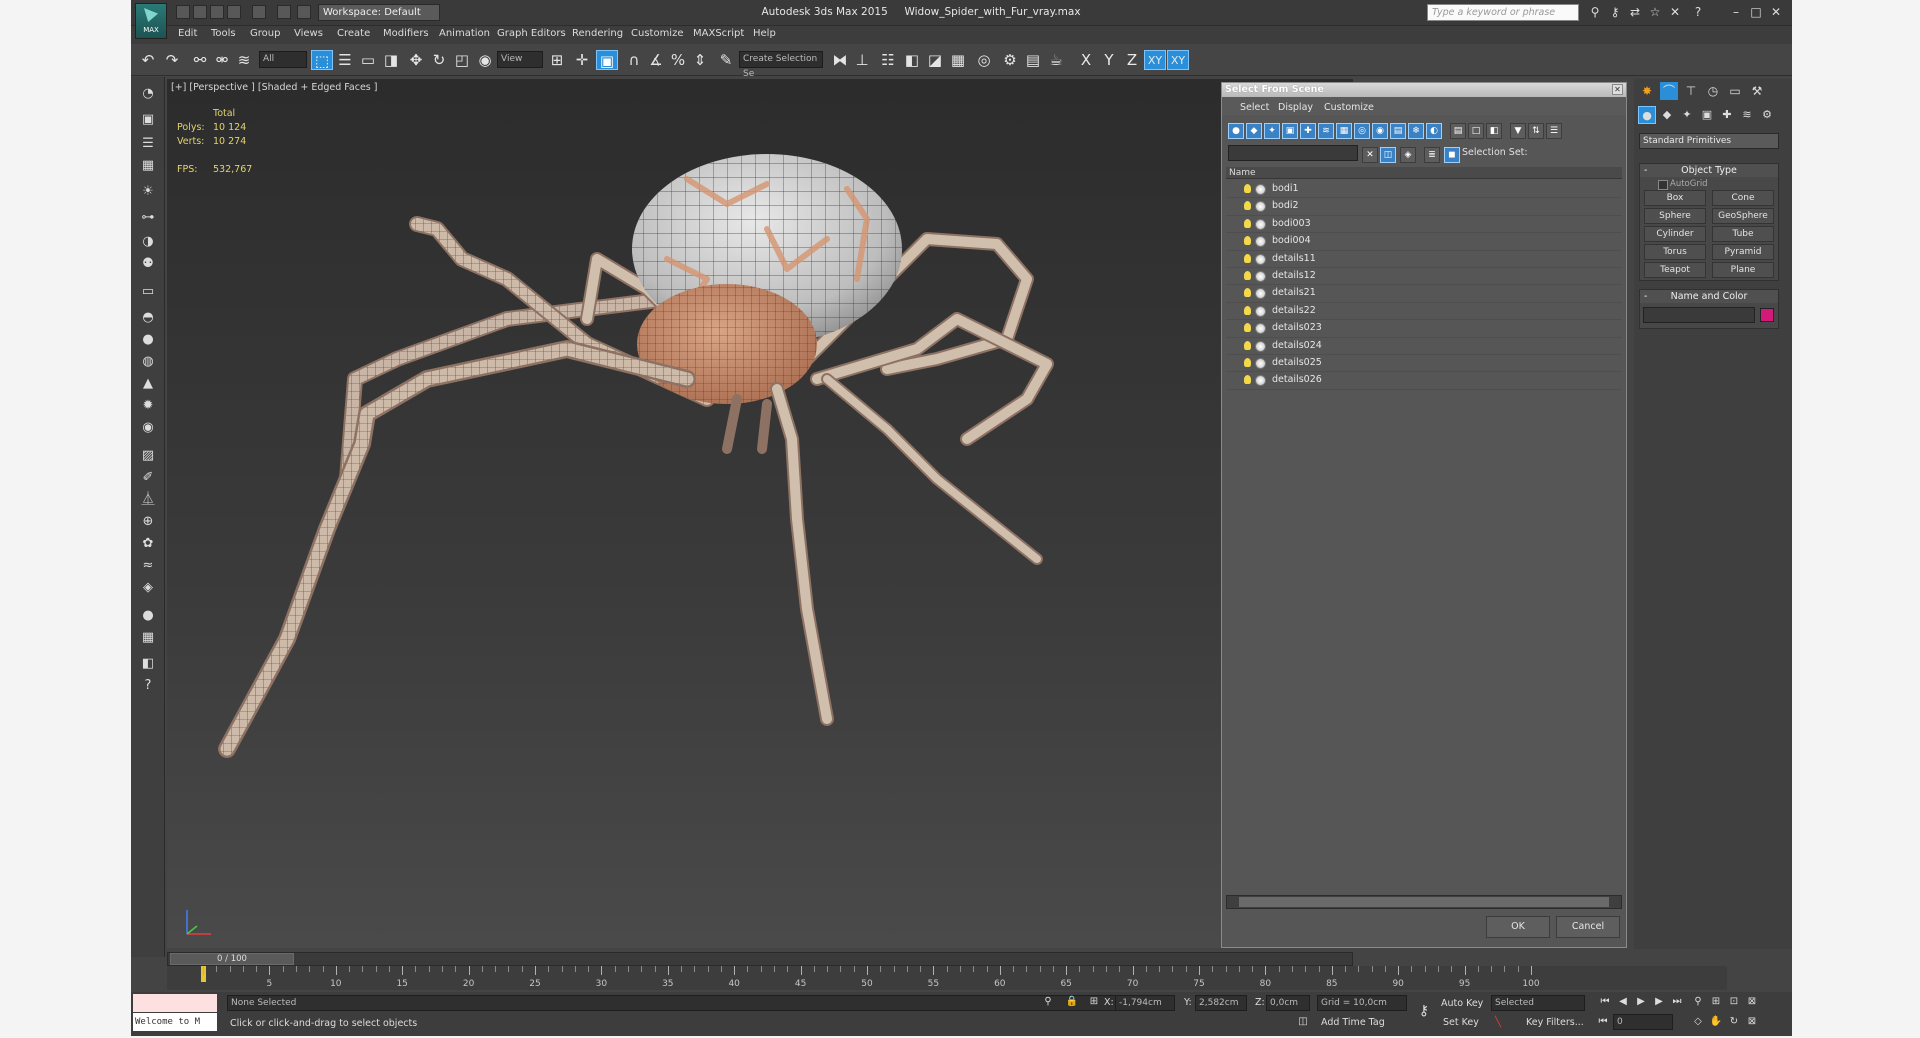  I want to click on orbit-icon: ◑, so click(148, 242).